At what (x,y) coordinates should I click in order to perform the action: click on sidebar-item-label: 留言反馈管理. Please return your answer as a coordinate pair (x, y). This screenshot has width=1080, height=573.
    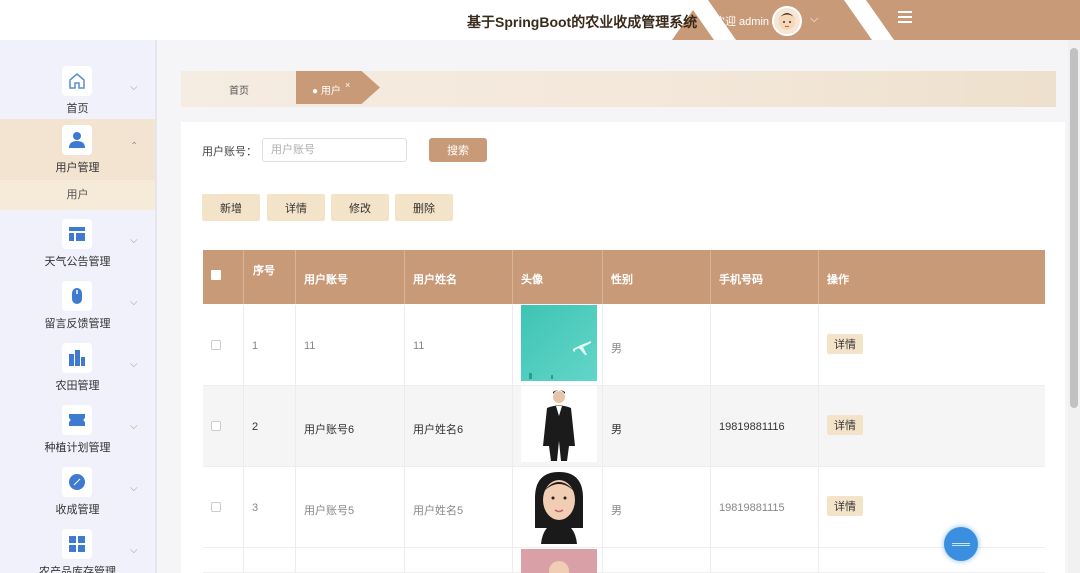
    Looking at the image, I should click on (77, 324).